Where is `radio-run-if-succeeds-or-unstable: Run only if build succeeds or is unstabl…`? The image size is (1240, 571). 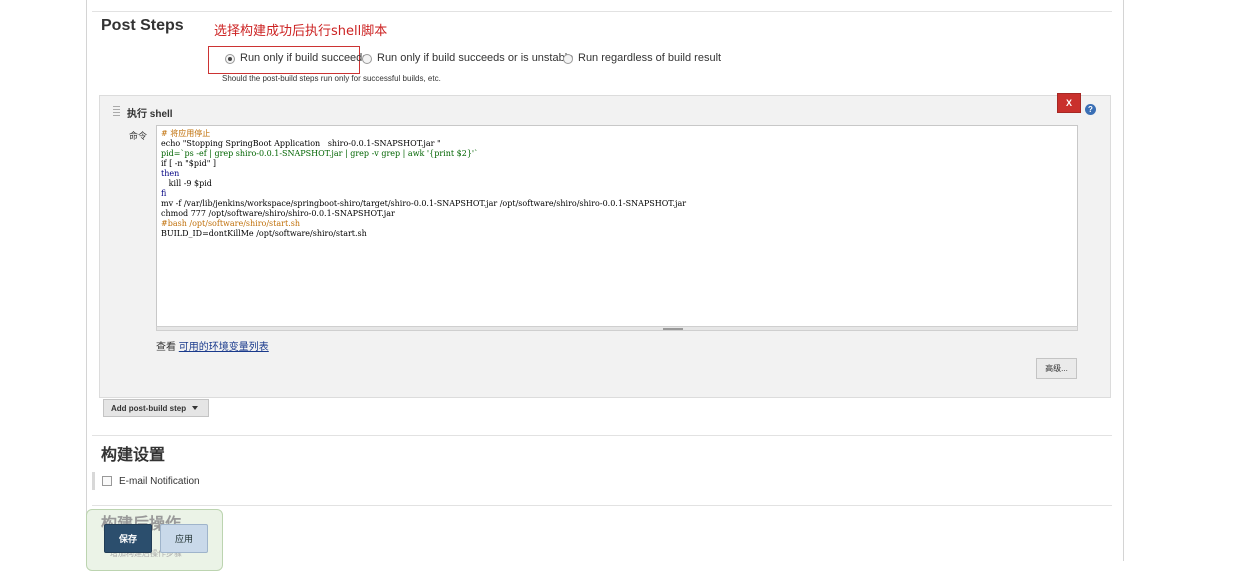
radio-run-if-succeeds-or-unstable: Run only if build succeeds or is unstabl… is located at coordinates (467, 58).